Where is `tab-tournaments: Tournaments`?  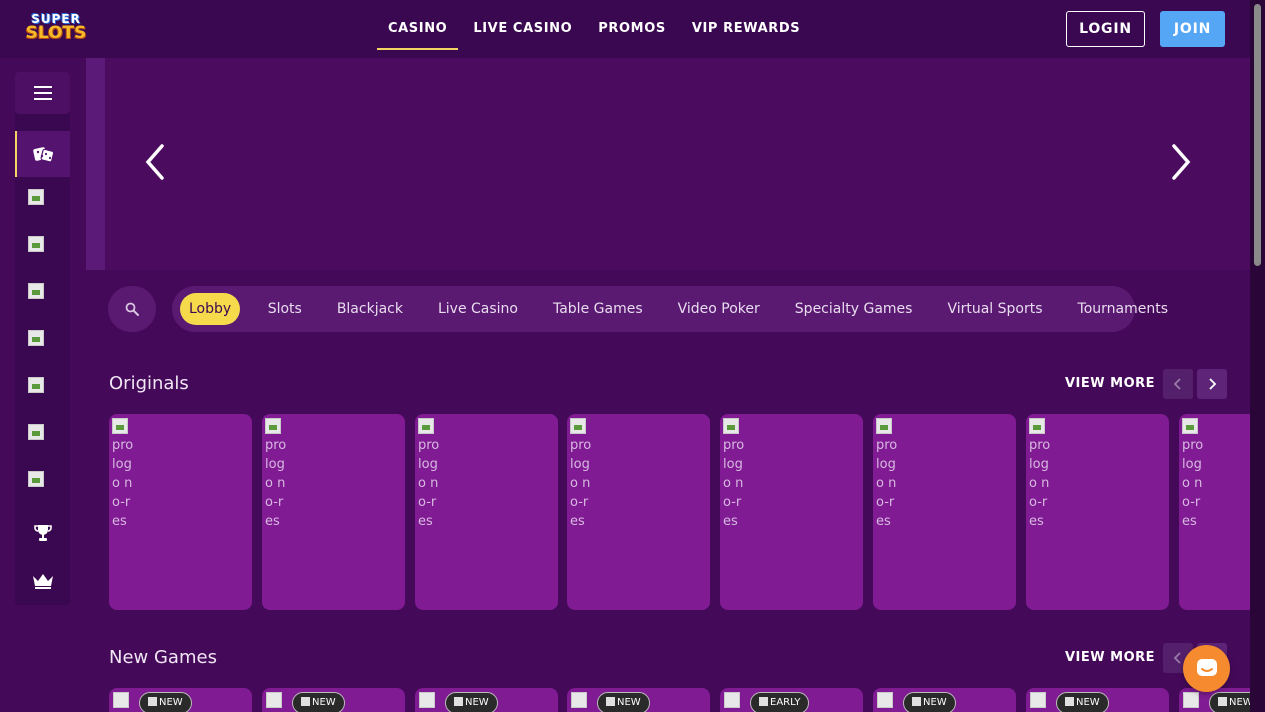 tab-tournaments: Tournaments is located at coordinates (1122, 309).